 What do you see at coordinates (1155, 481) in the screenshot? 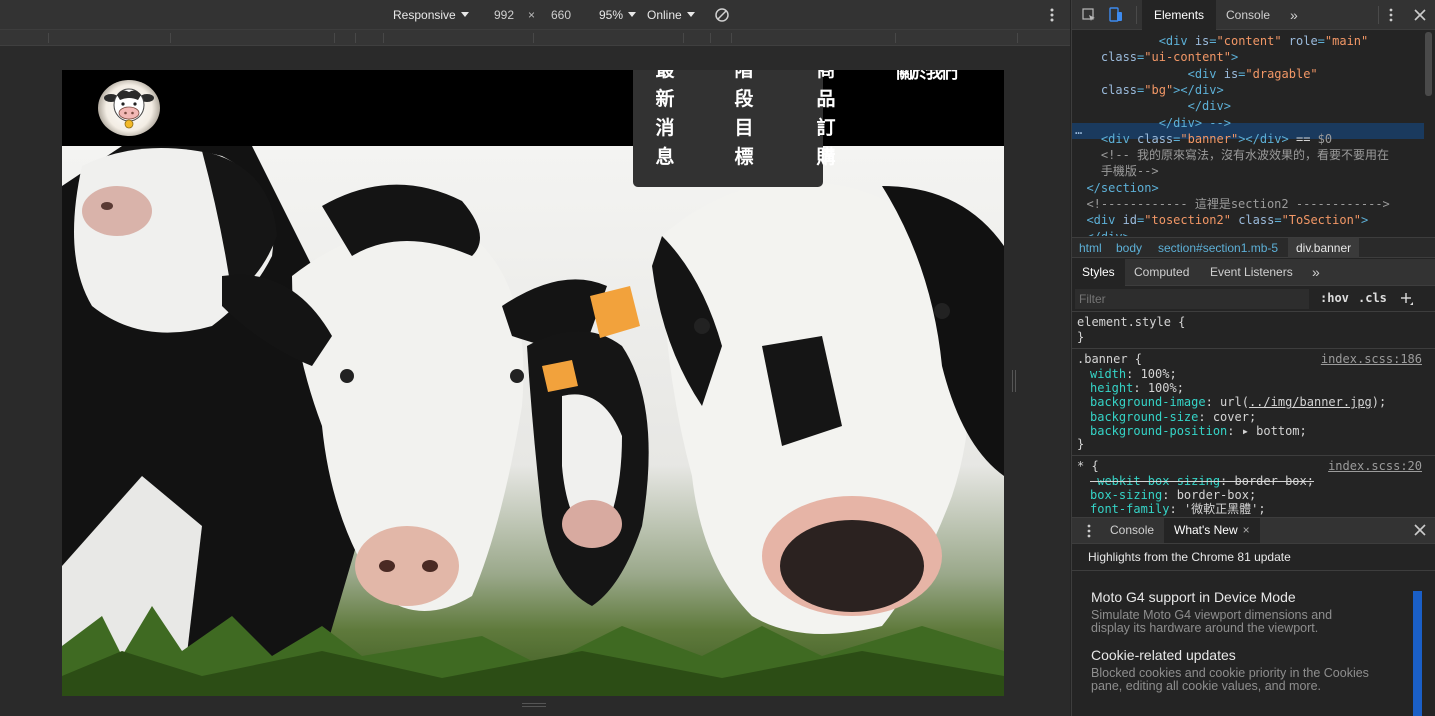
I see `css-property-name: -webkit-box-sizing` at bounding box center [1155, 481].